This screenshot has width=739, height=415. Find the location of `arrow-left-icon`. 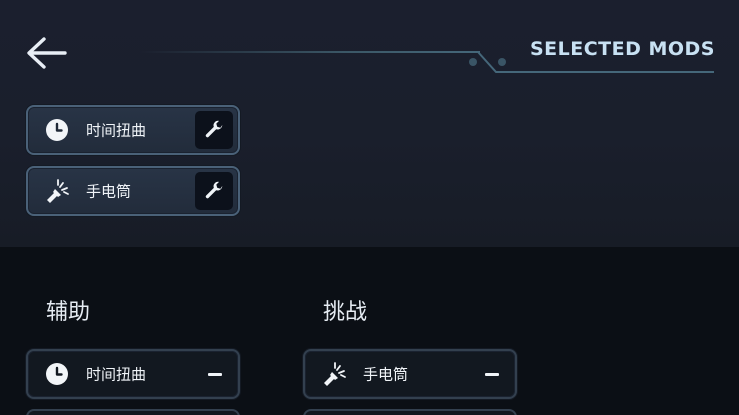

arrow-left-icon is located at coordinates (47, 53).